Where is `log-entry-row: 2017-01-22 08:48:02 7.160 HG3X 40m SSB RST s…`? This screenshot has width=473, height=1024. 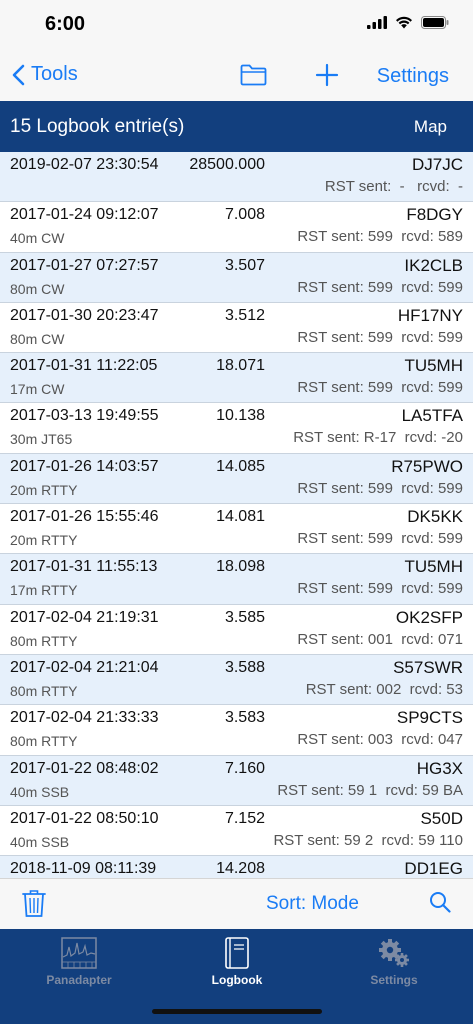
log-entry-row: 2017-01-22 08:48:02 7.160 HG3X 40m SSB RST s… is located at coordinates (236, 780).